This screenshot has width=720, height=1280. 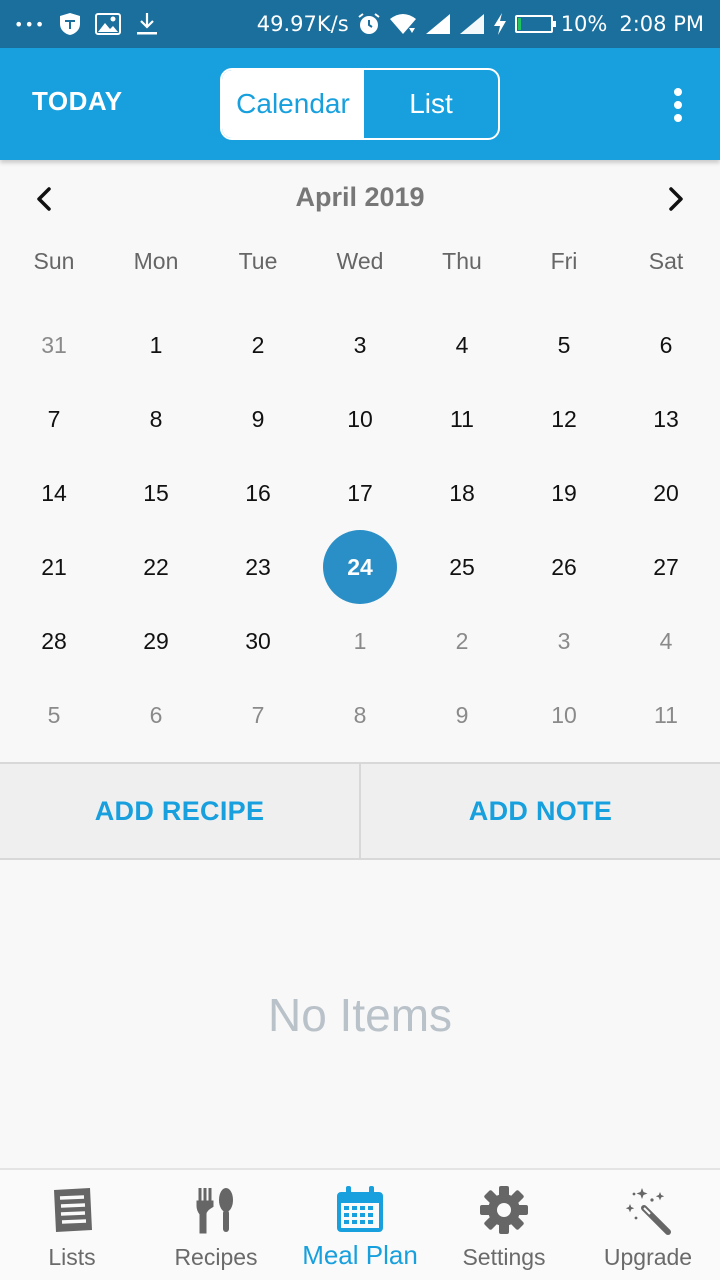 I want to click on weekday-label: Mon, so click(x=156, y=261).